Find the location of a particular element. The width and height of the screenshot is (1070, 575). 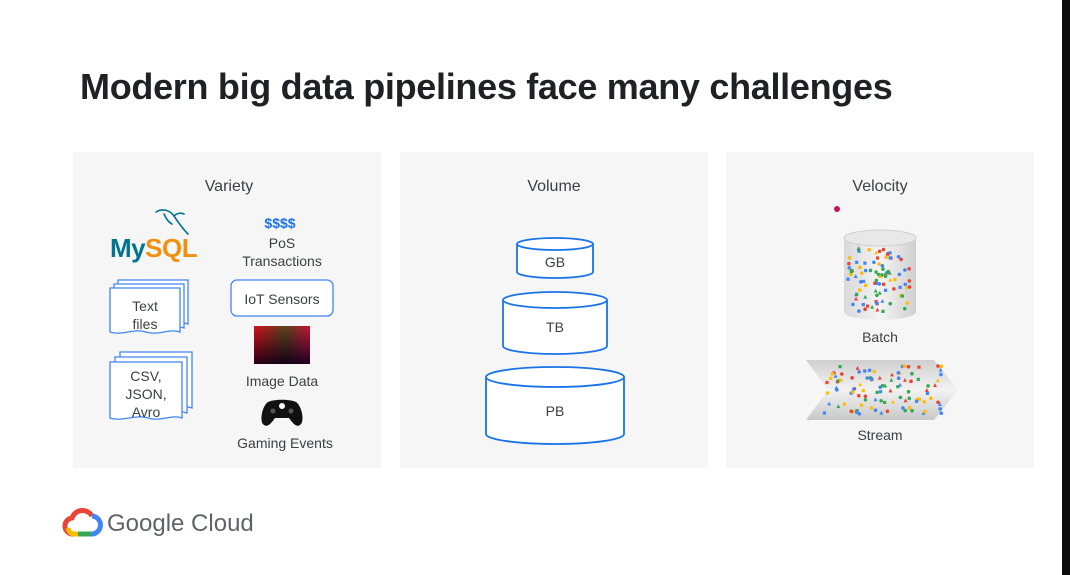

batch-label: Batch is located at coordinates (880, 337).